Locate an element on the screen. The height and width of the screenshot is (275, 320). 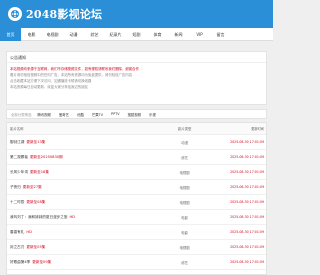
filter-item: 腾讯视频 is located at coordinates (44, 114).